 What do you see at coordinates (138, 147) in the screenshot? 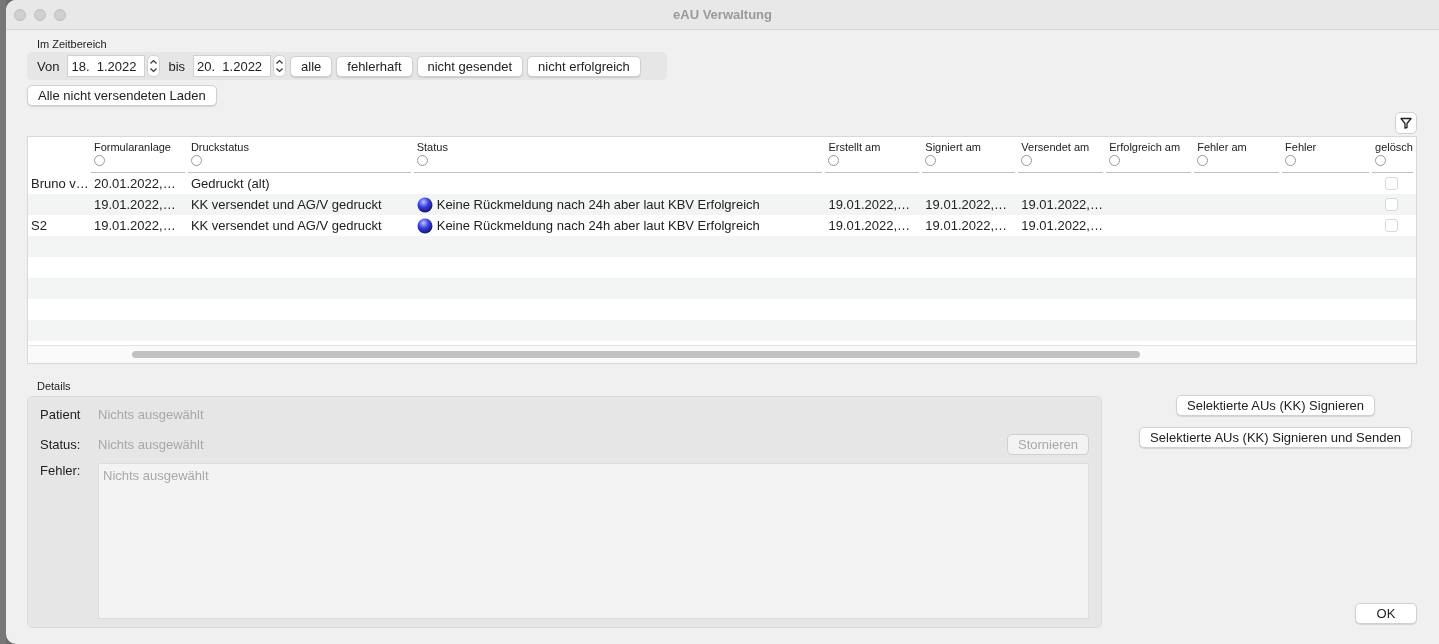
I see `column-header: Formularanlage` at bounding box center [138, 147].